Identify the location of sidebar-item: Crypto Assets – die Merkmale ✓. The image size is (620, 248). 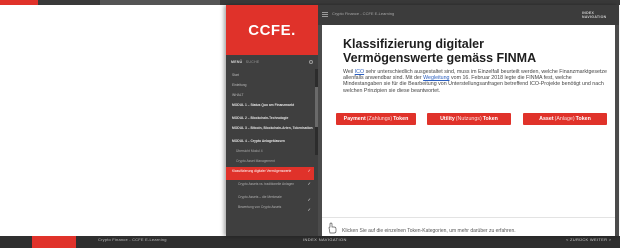
(270, 197).